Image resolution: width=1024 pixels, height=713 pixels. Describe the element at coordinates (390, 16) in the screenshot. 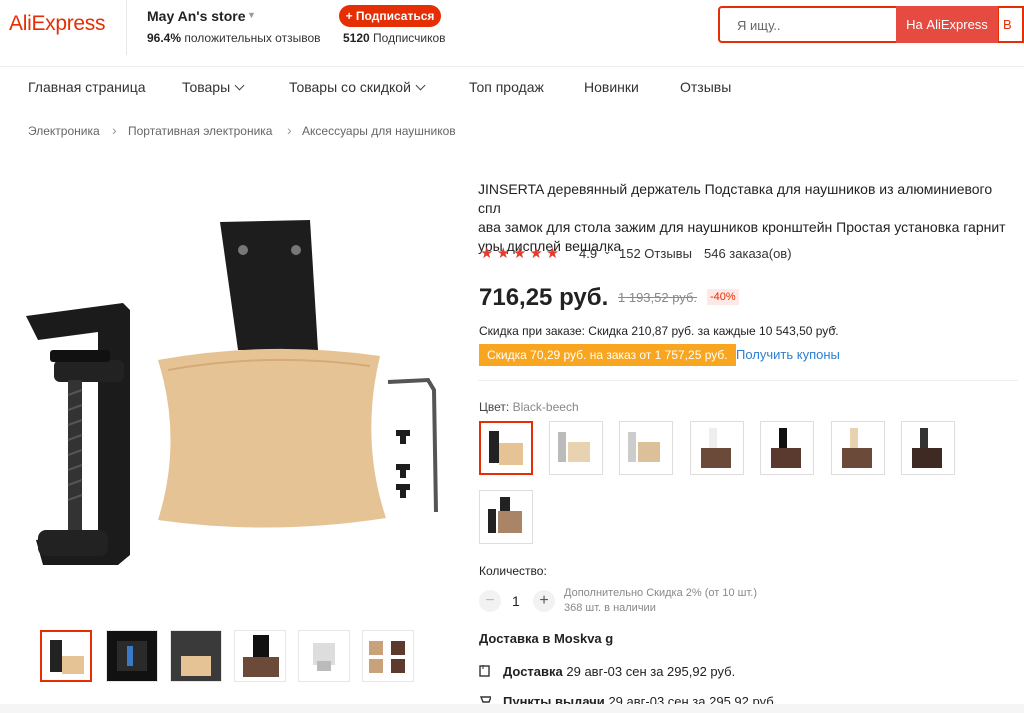

I see `subscribe-button: + Подписаться` at that location.